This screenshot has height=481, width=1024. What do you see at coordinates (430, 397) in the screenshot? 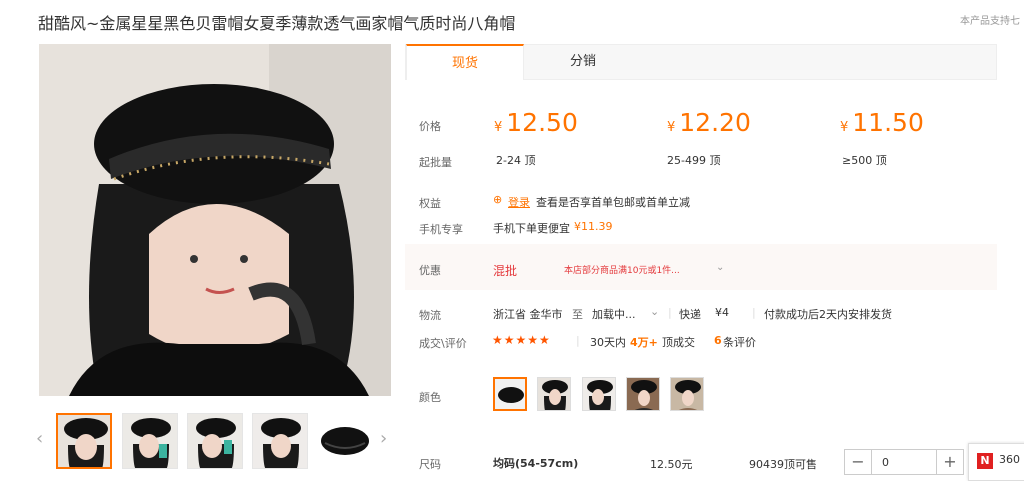
I see `color-label: 颜色` at bounding box center [430, 397].